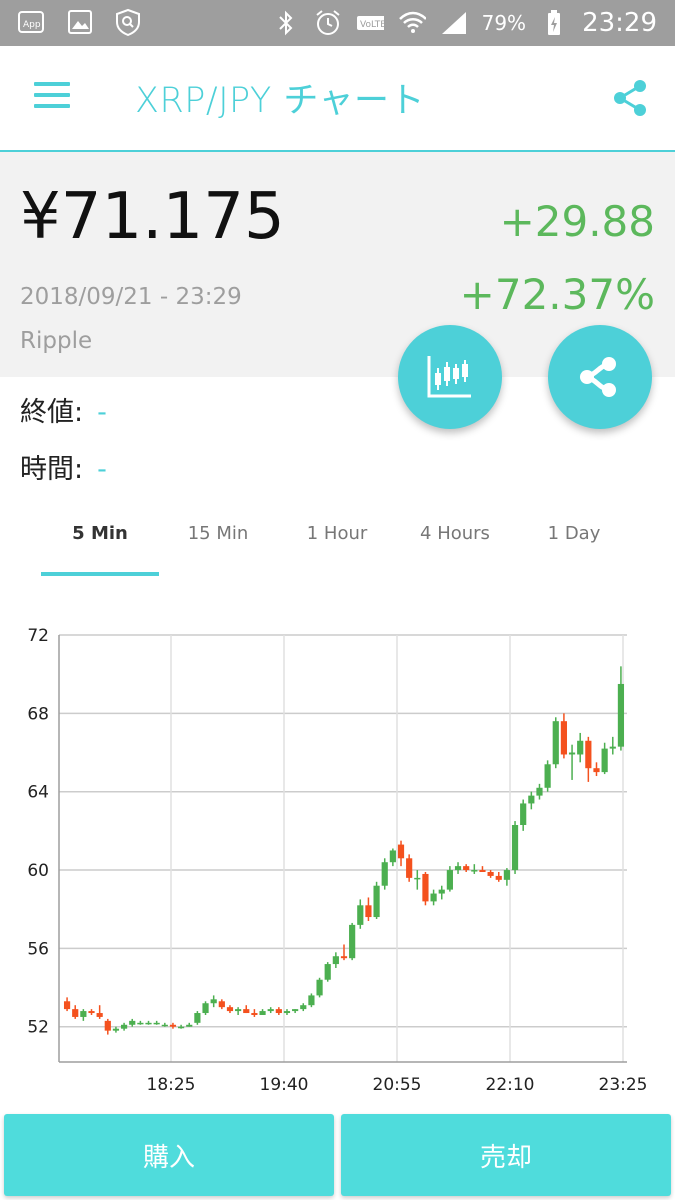 Image resolution: width=675 pixels, height=1200 pixels. I want to click on y-tick-label: 64, so click(38, 793).